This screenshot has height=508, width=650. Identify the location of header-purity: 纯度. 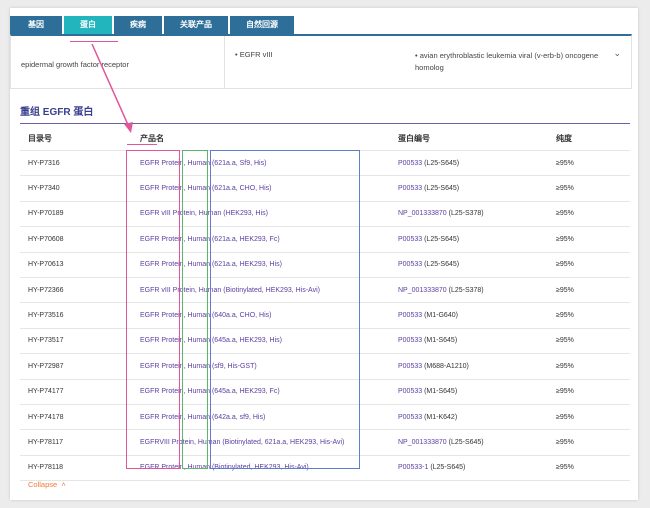
(589, 138).